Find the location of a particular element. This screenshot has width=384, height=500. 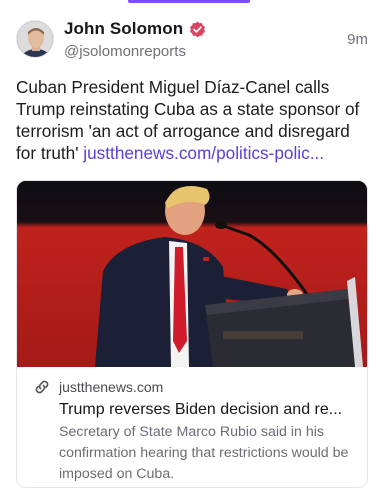

verified-badge-icon is located at coordinates (197, 29).